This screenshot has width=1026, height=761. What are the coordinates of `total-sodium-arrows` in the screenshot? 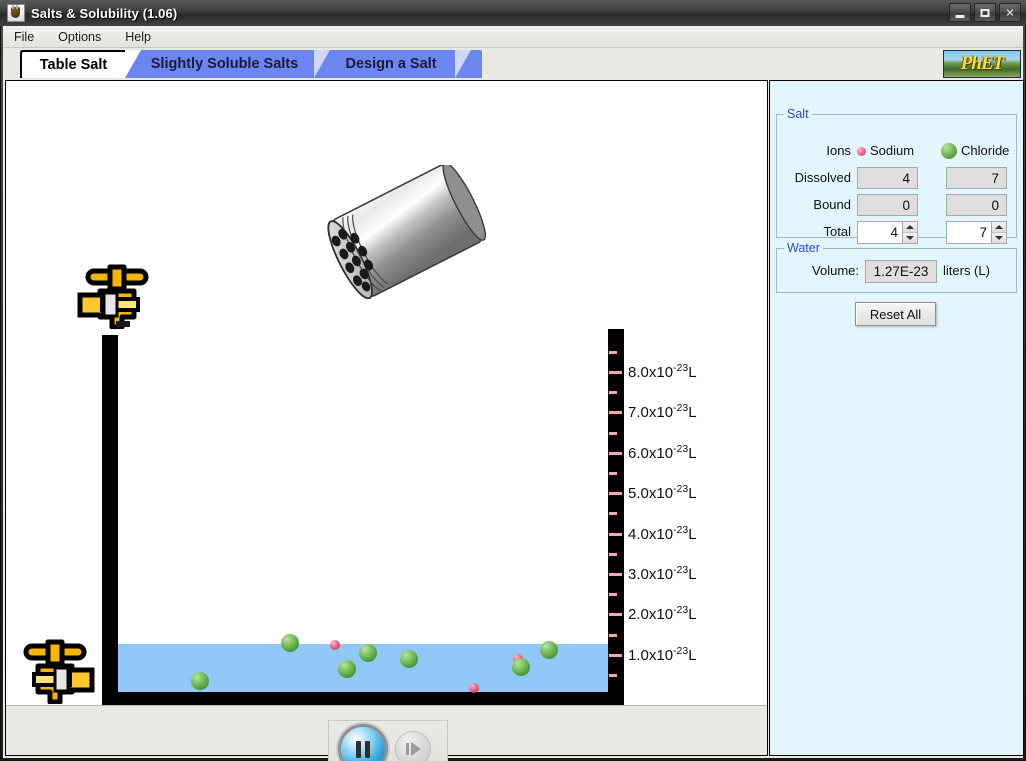 It's located at (909, 232).